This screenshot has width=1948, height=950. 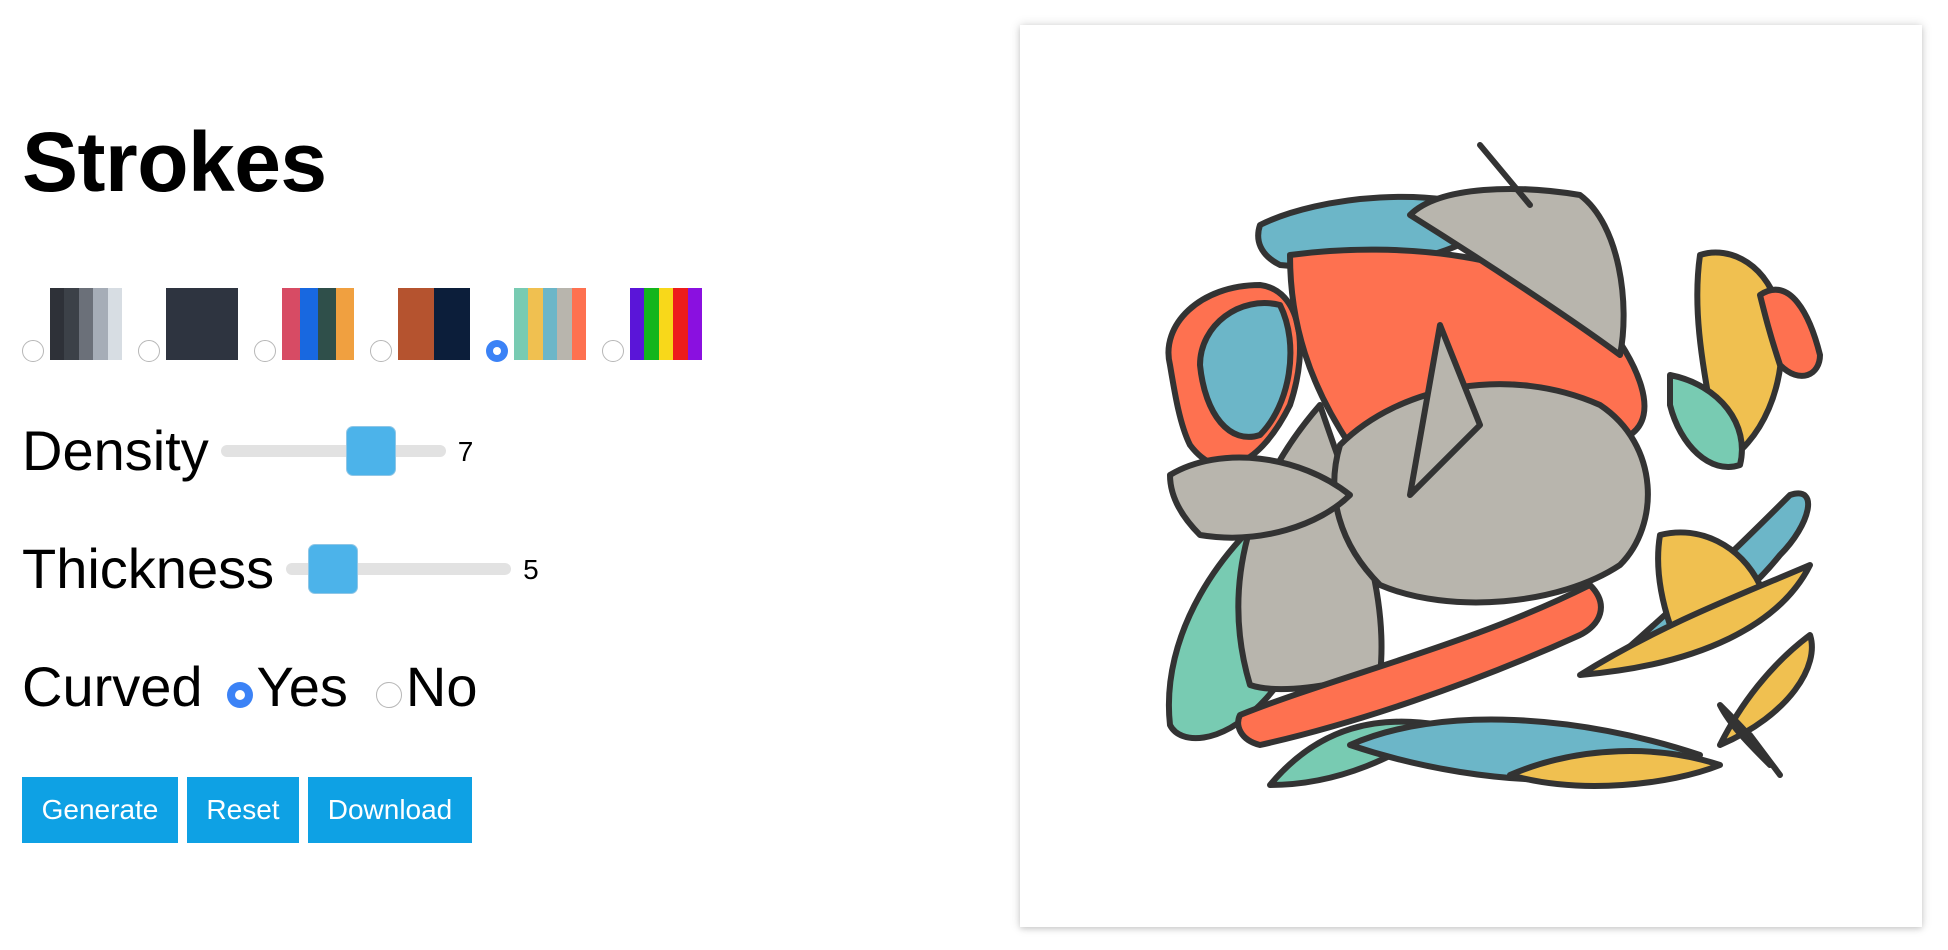 What do you see at coordinates (115, 450) in the screenshot?
I see `density-label: Density` at bounding box center [115, 450].